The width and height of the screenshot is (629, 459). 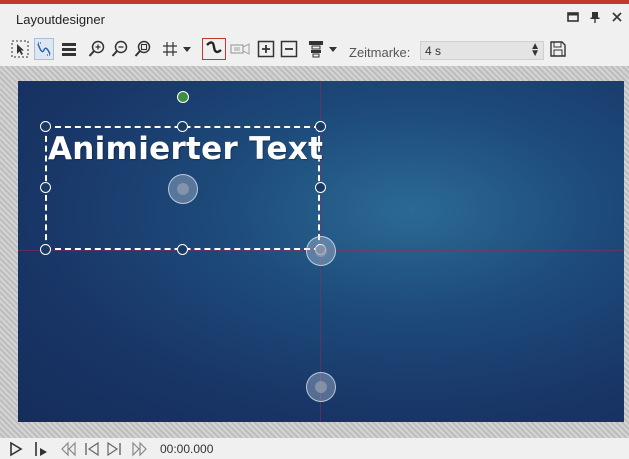 What do you see at coordinates (114, 449) in the screenshot?
I see `next-frame-icon` at bounding box center [114, 449].